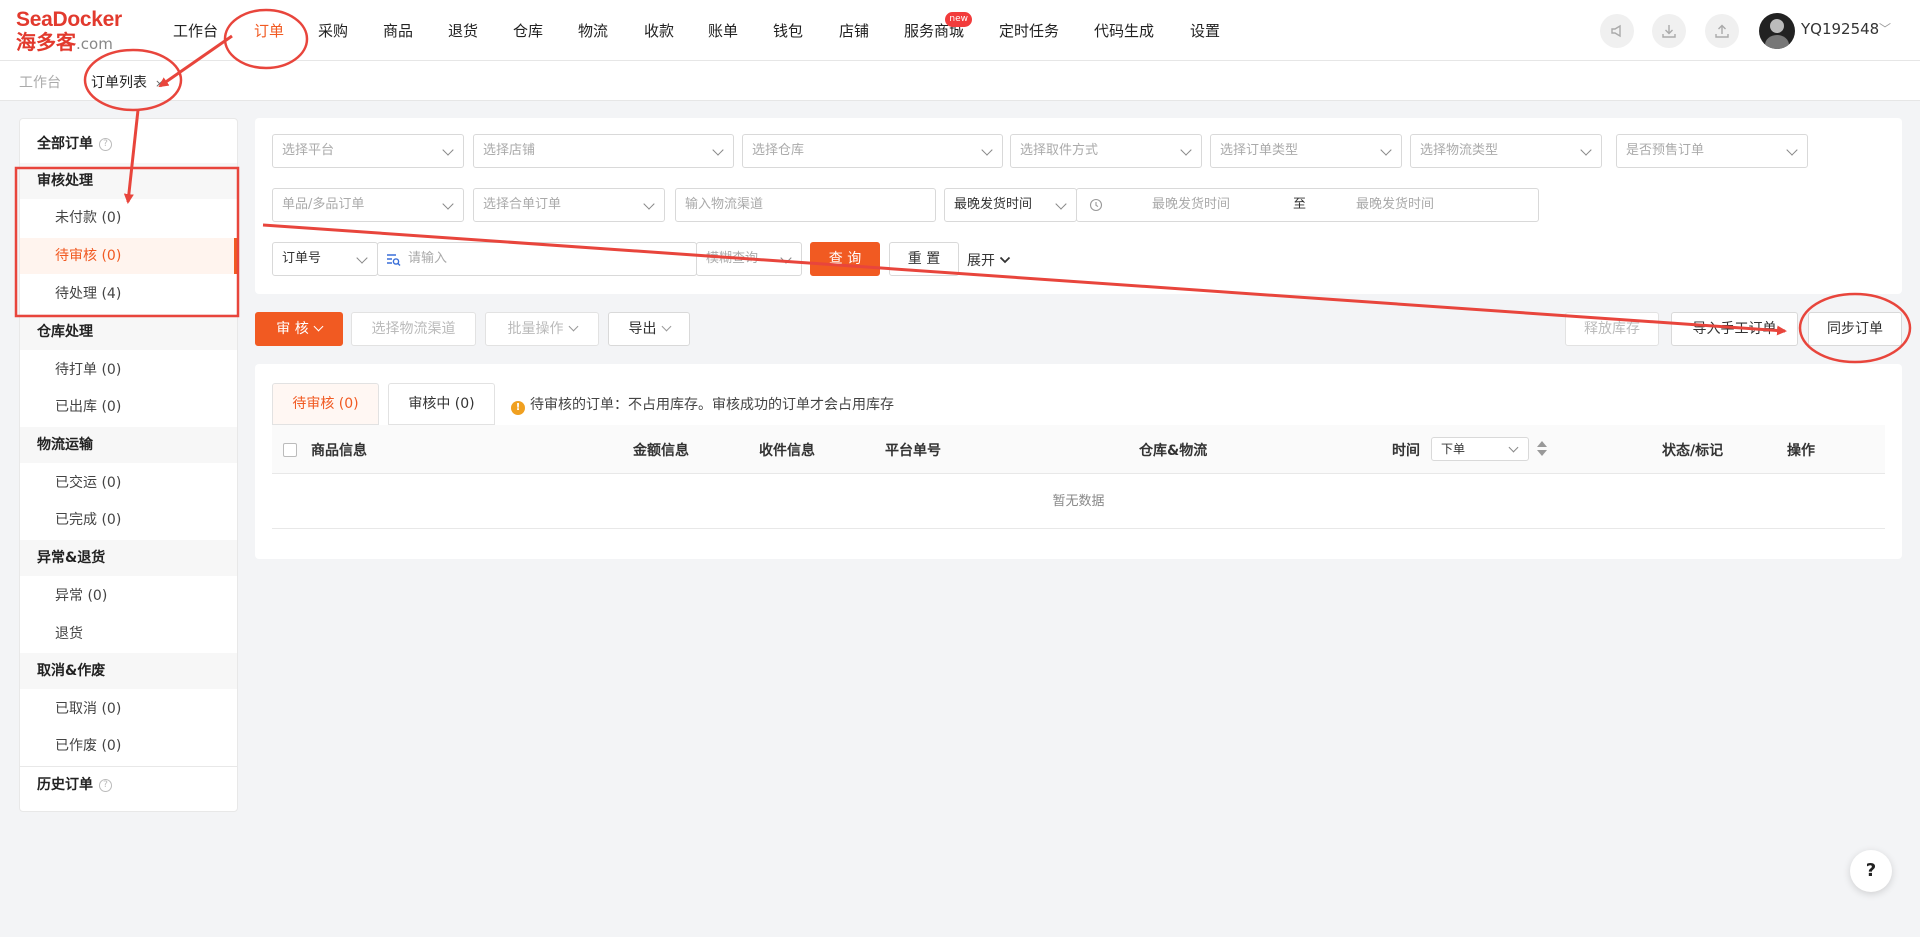 The height and width of the screenshot is (937, 1920). I want to click on nav-service-mall: 服务商城 new, so click(938, 27).